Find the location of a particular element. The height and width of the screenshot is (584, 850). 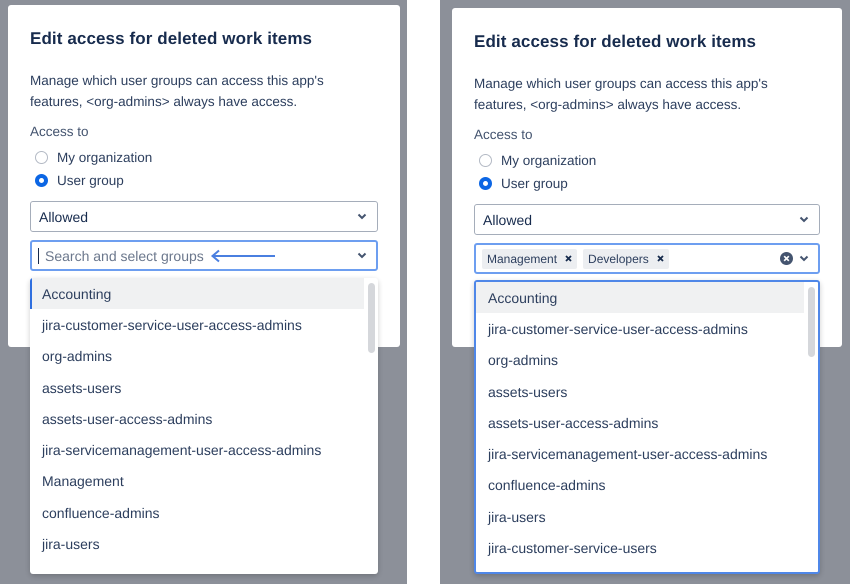

tag-label: Developers is located at coordinates (618, 259).